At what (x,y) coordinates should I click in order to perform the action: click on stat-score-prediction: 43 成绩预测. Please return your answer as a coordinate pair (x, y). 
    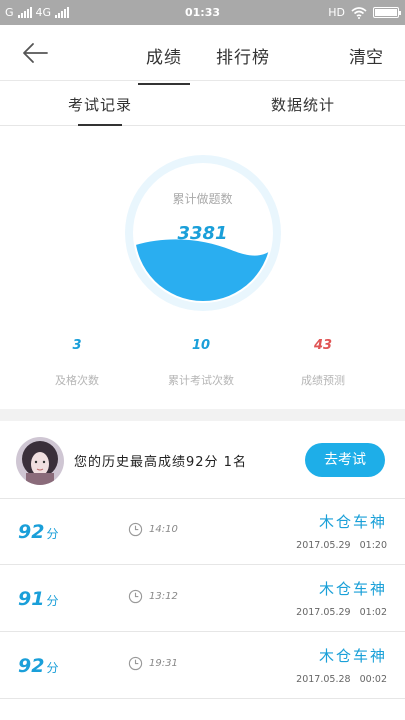
    Looking at the image, I should click on (323, 363).